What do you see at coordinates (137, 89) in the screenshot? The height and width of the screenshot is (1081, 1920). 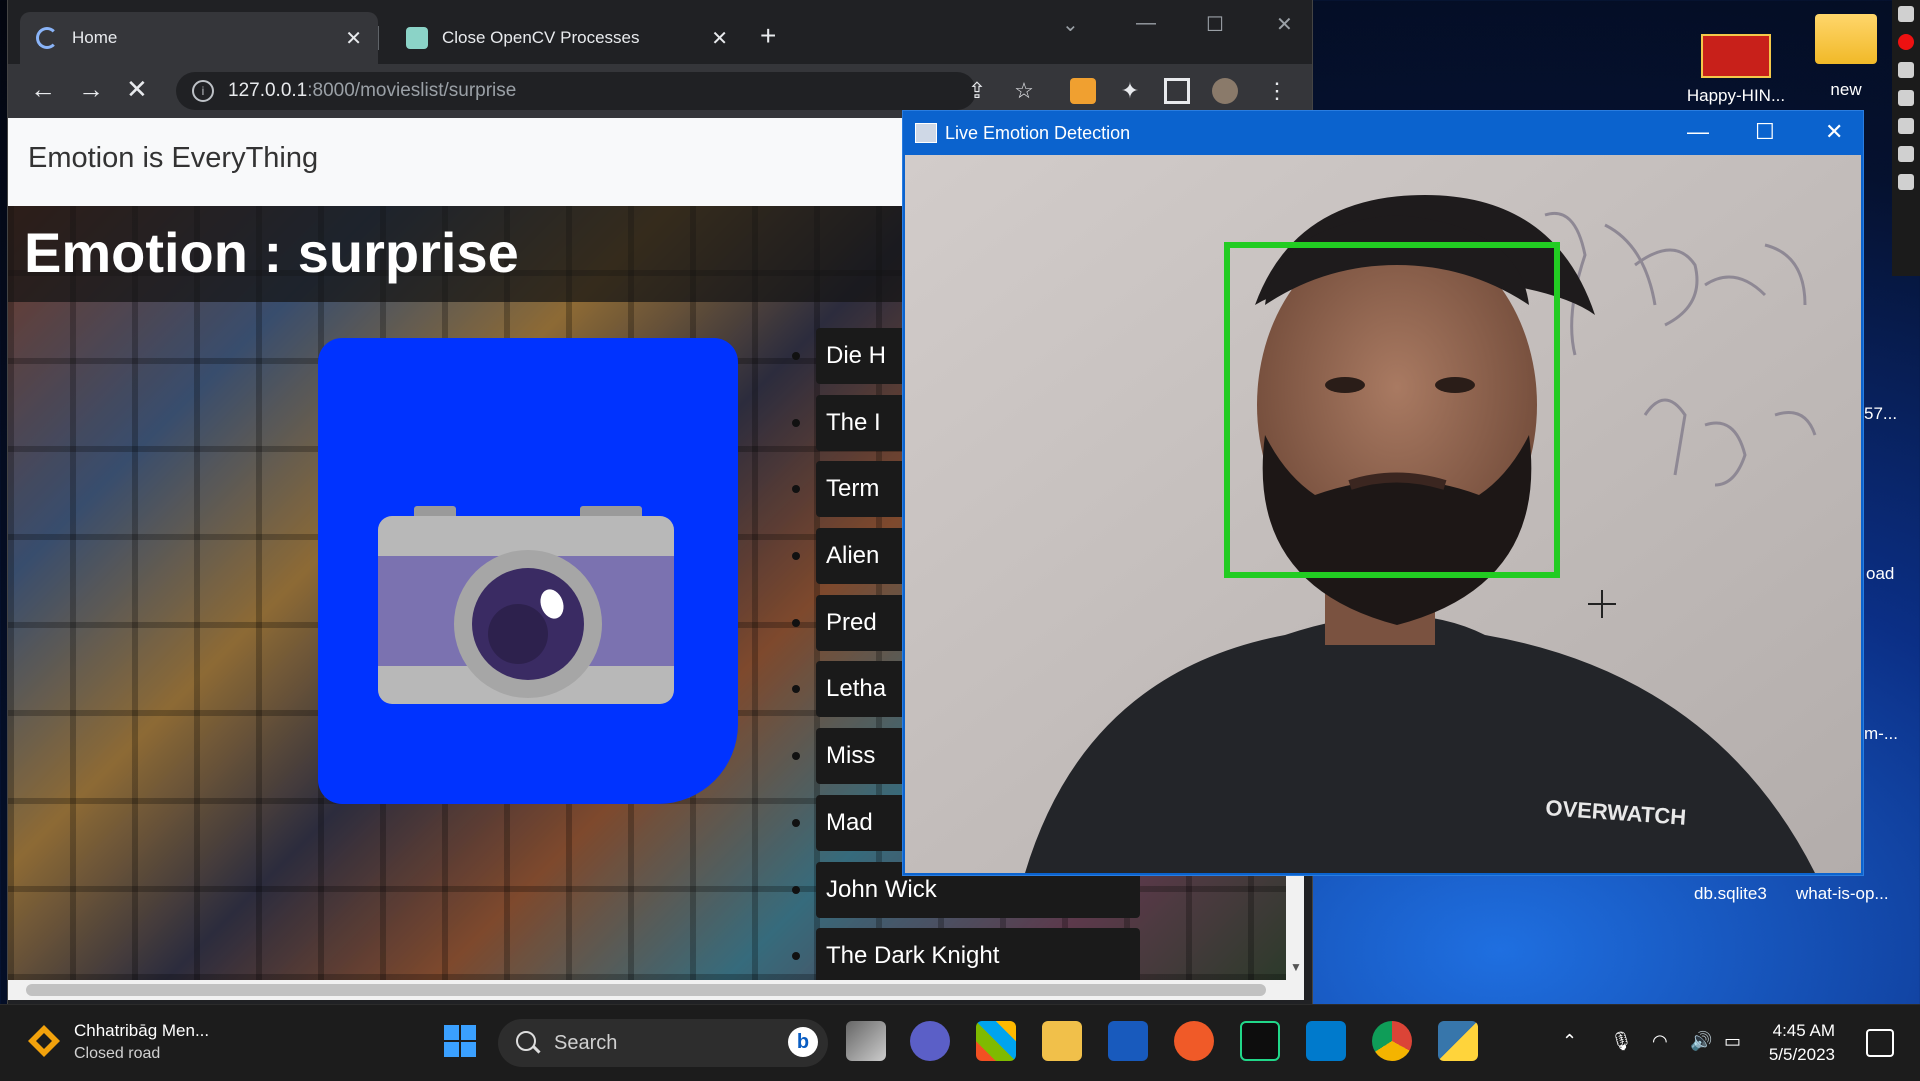 I see `stop-loading-button: ✕` at bounding box center [137, 89].